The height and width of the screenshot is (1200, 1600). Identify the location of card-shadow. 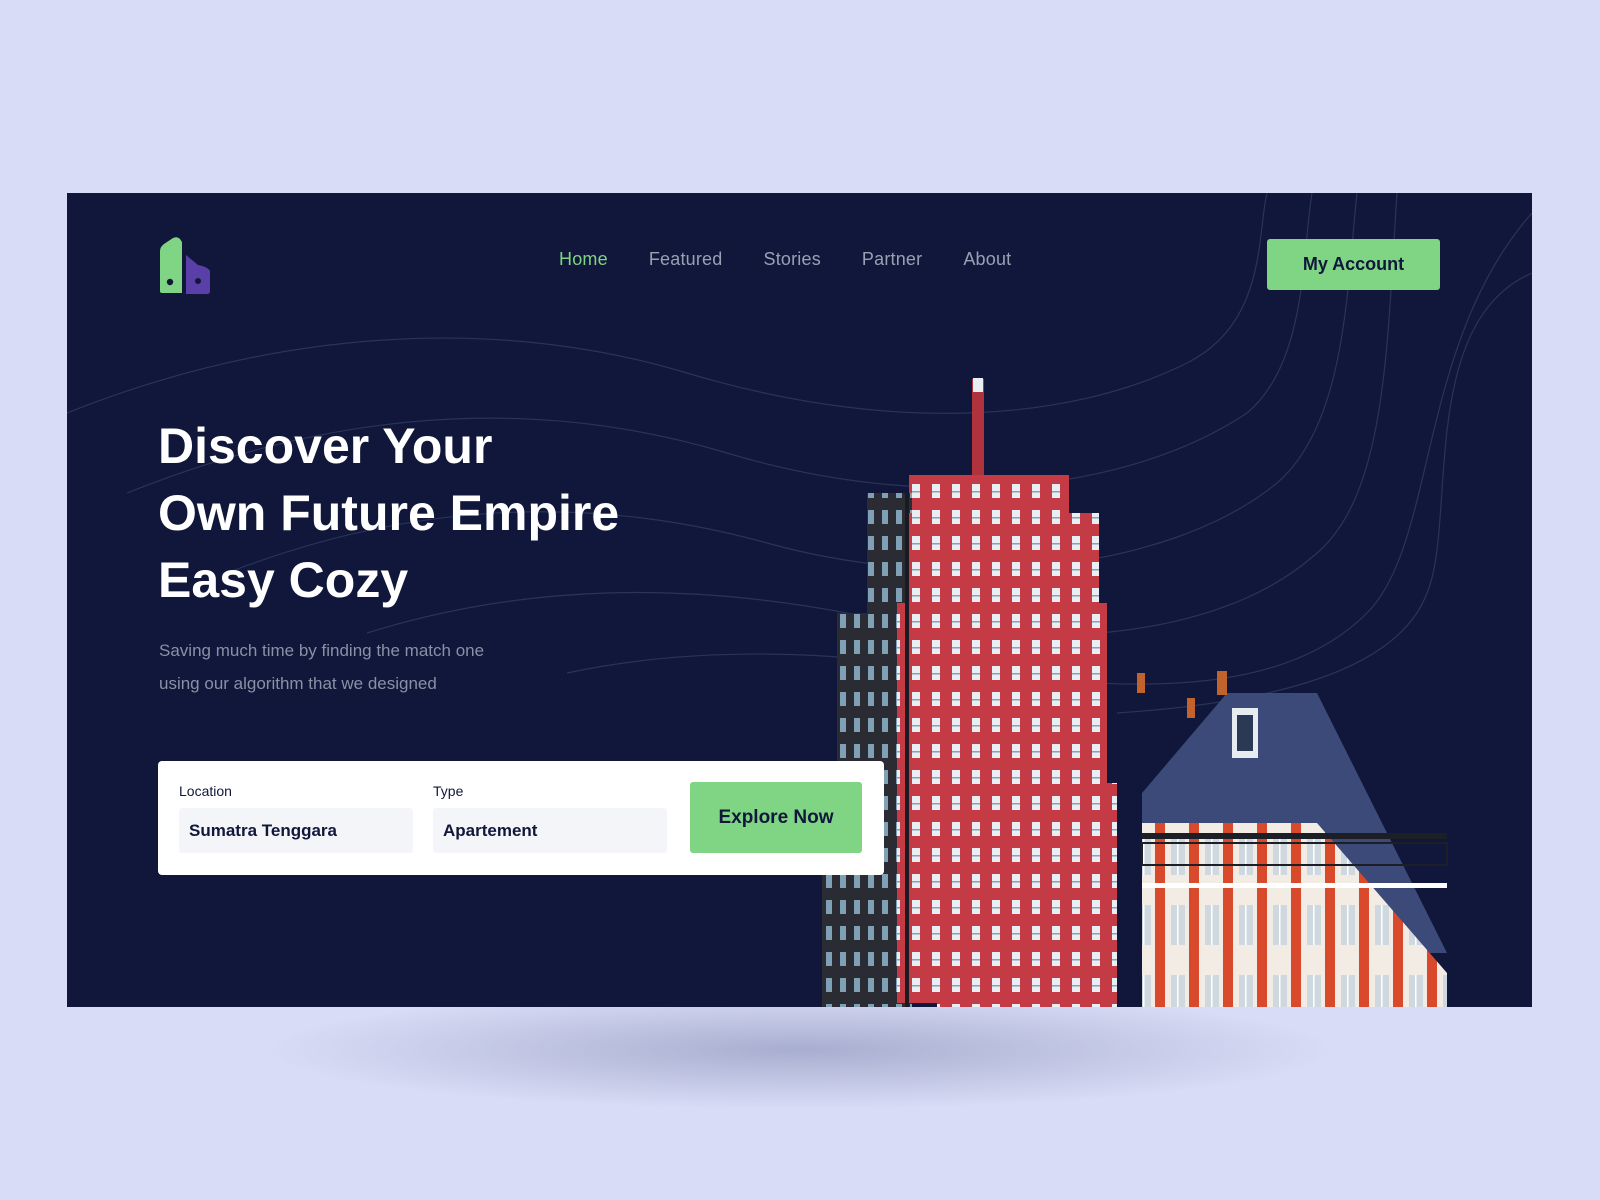
(800, 1050).